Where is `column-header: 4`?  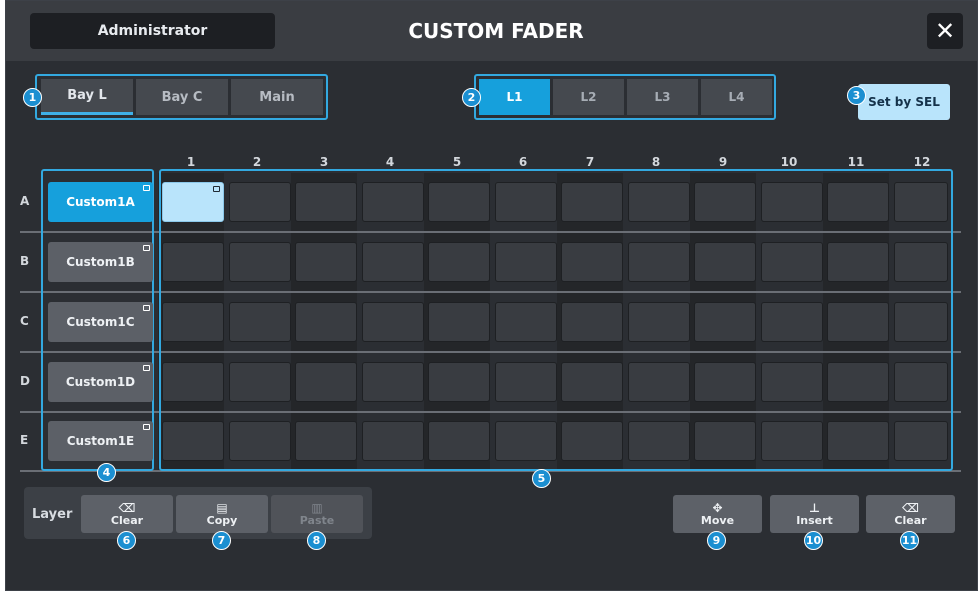
column-header: 4 is located at coordinates (390, 162).